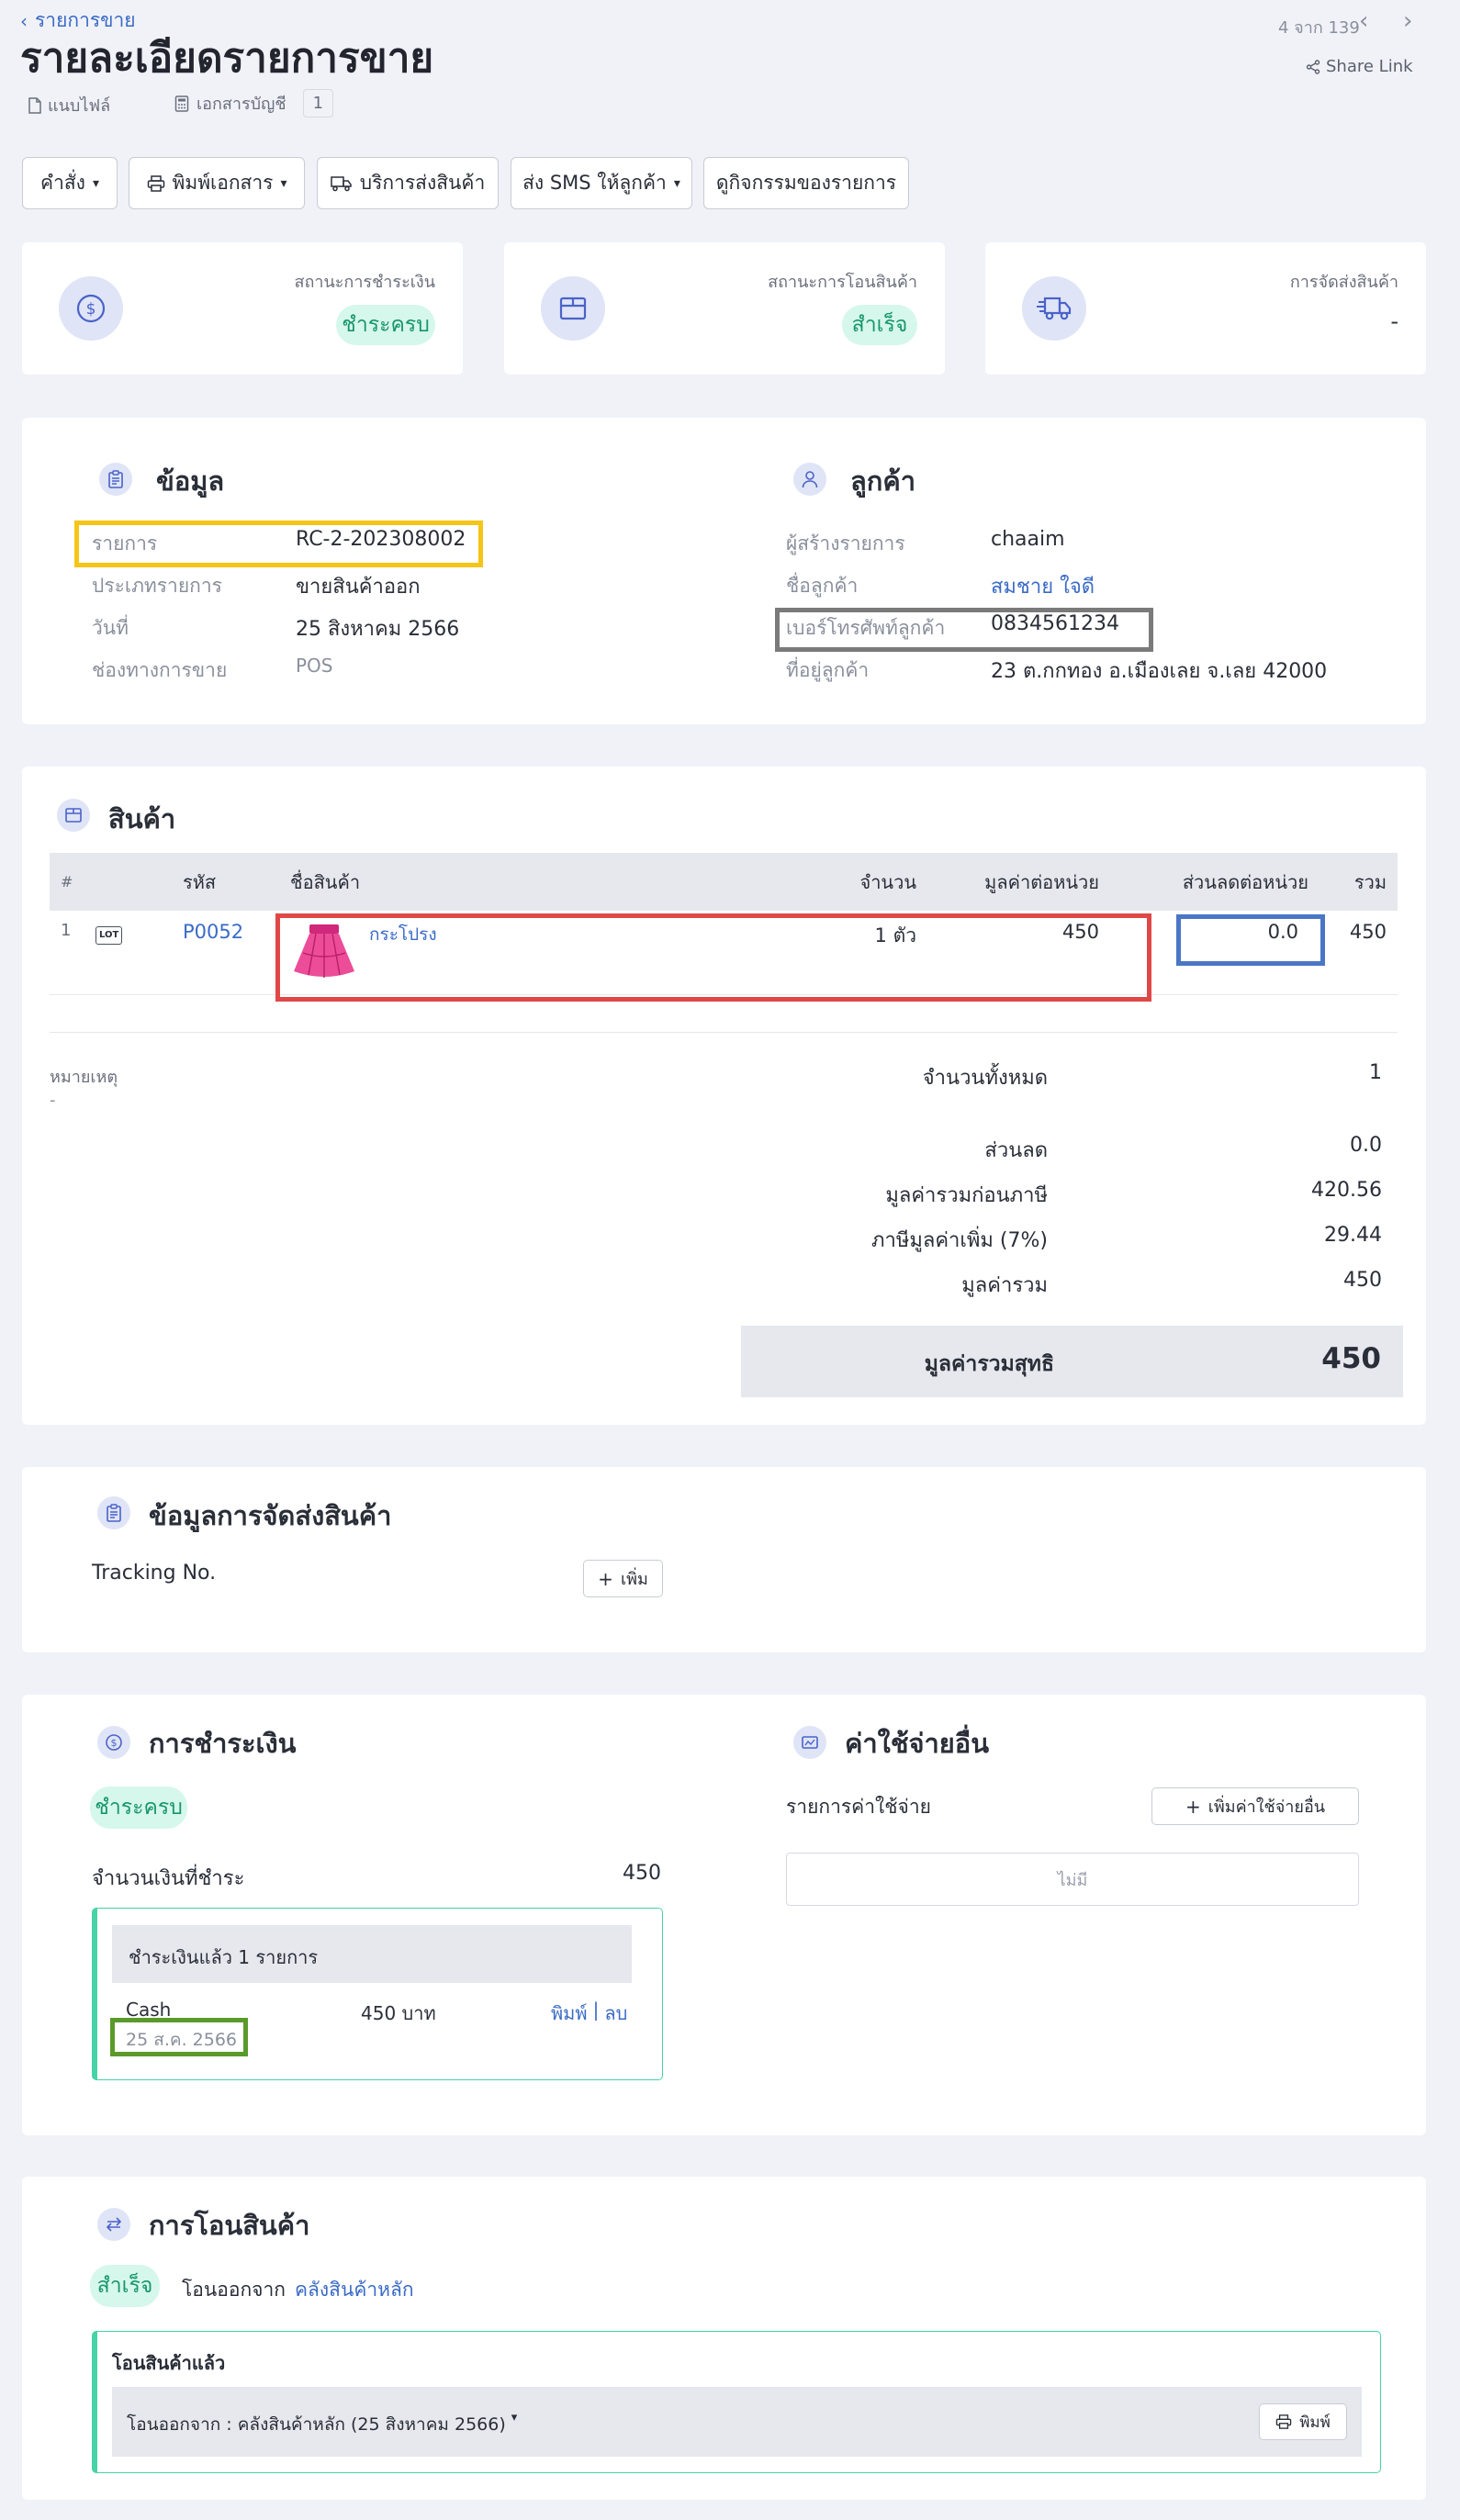  What do you see at coordinates (1313, 66) in the screenshot?
I see `share-icon` at bounding box center [1313, 66].